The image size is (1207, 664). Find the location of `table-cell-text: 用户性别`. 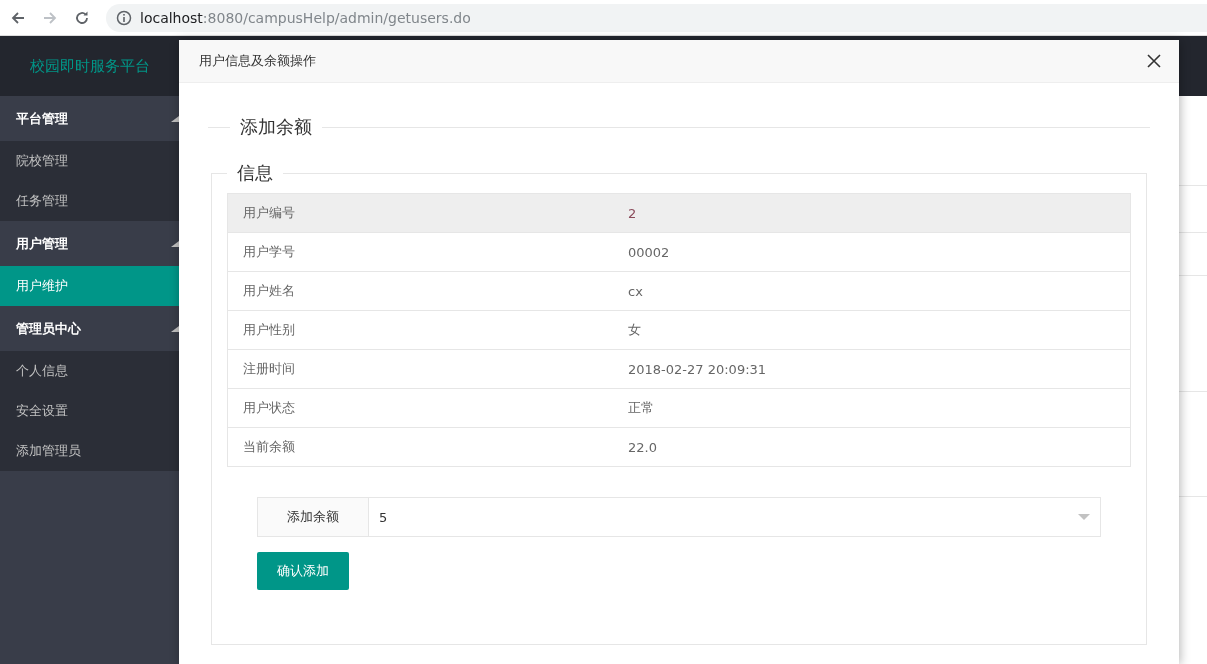

table-cell-text: 用户性别 is located at coordinates (269, 330).